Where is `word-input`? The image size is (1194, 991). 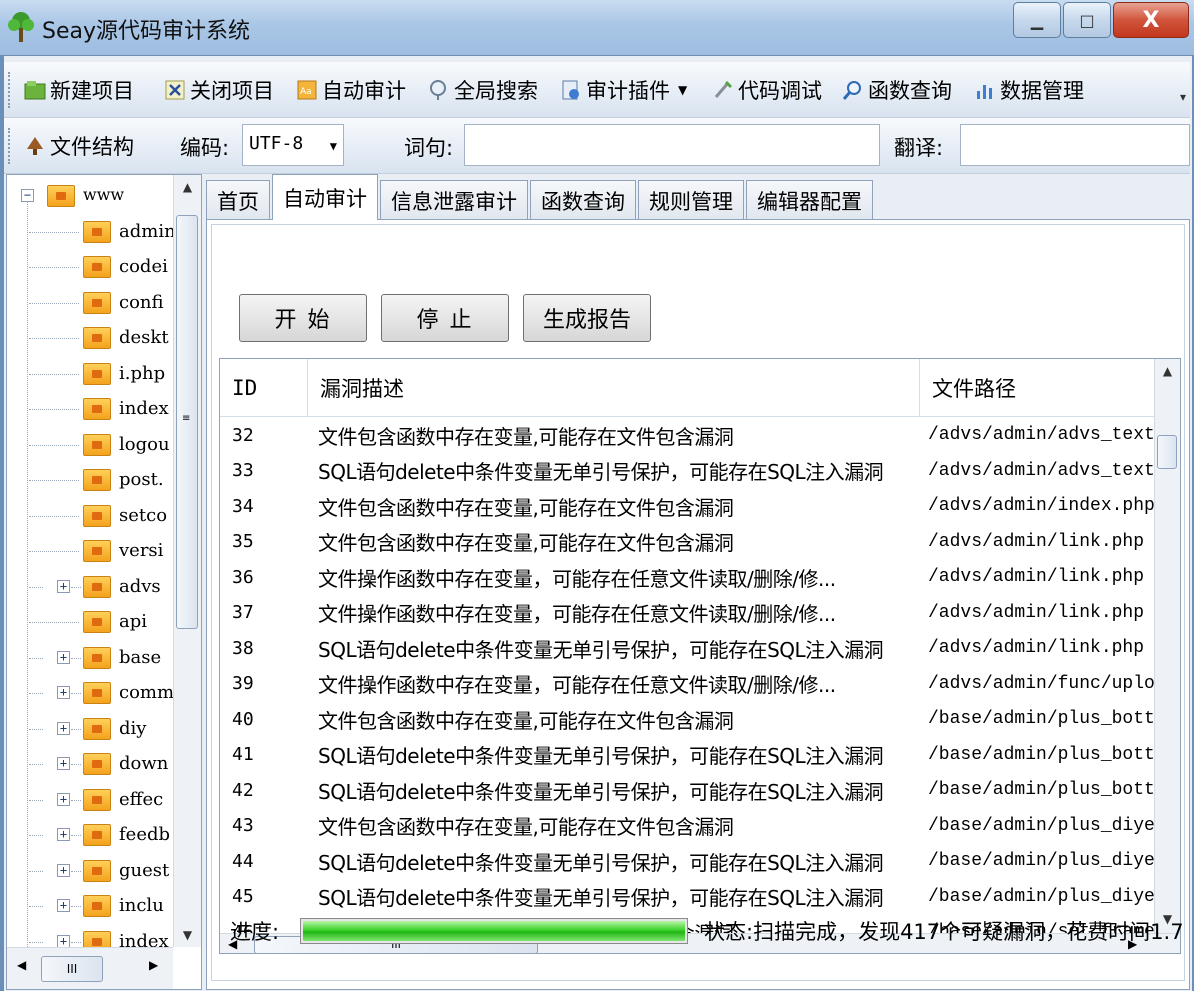 word-input is located at coordinates (672, 145).